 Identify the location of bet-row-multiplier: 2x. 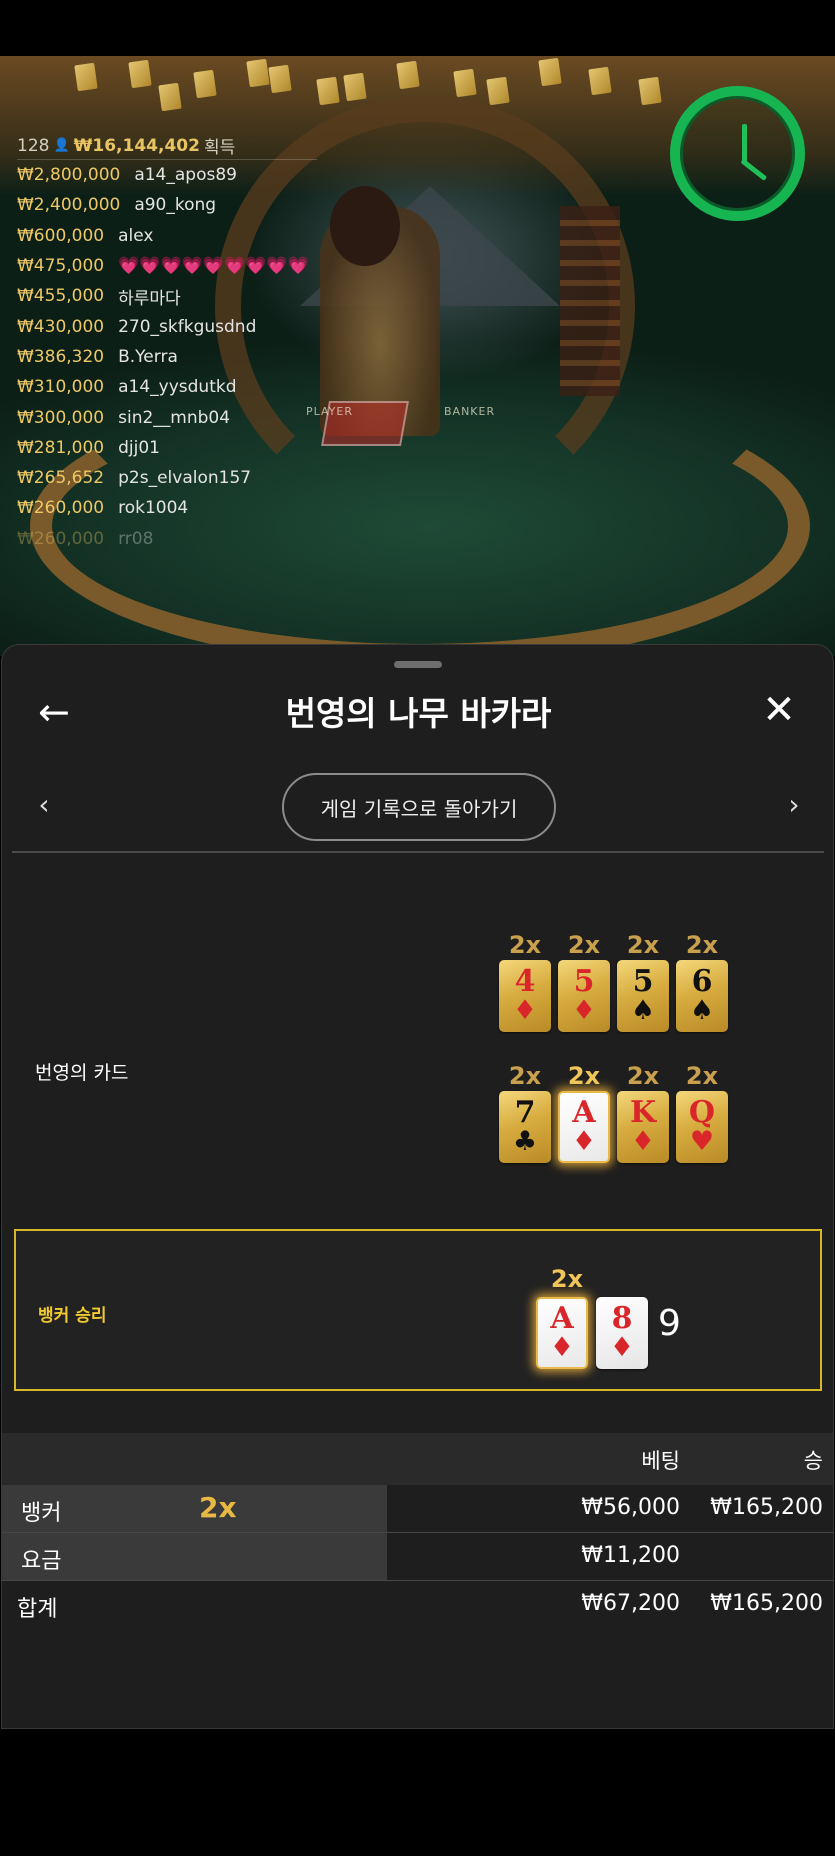
(218, 1507).